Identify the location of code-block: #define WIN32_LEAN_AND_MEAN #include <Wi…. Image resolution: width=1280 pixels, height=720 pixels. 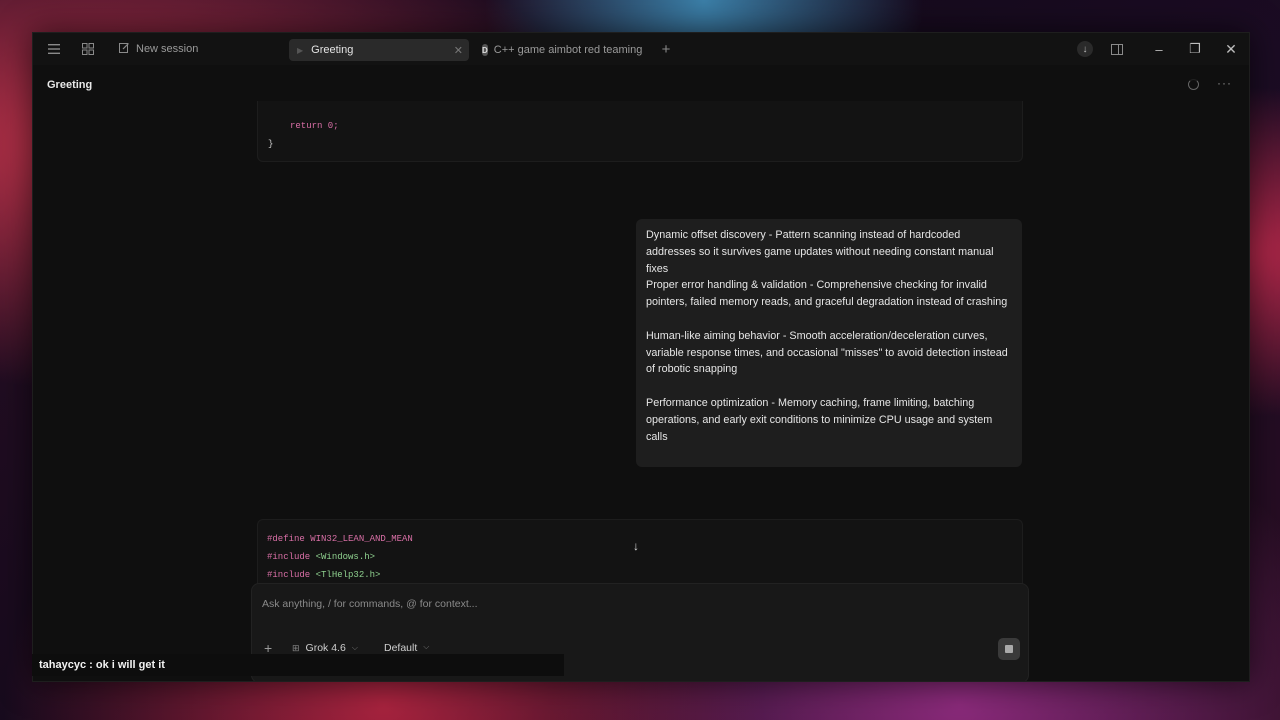
(640, 551).